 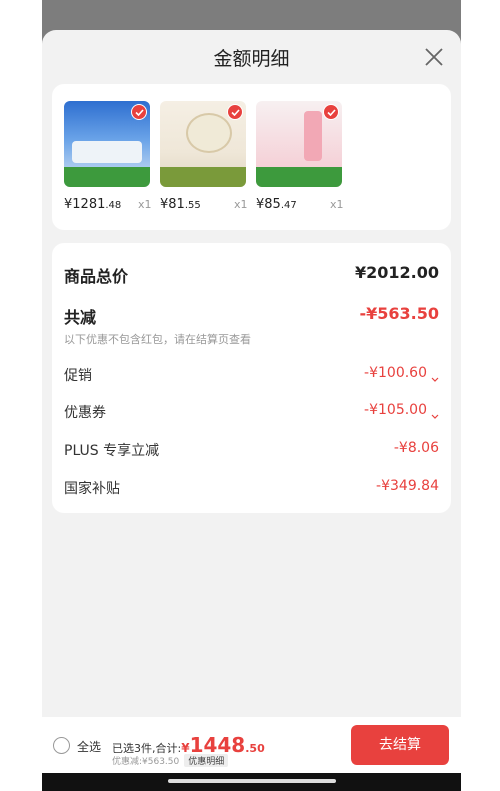 I want to click on discount-detail-button: 优惠明细, so click(x=206, y=760).